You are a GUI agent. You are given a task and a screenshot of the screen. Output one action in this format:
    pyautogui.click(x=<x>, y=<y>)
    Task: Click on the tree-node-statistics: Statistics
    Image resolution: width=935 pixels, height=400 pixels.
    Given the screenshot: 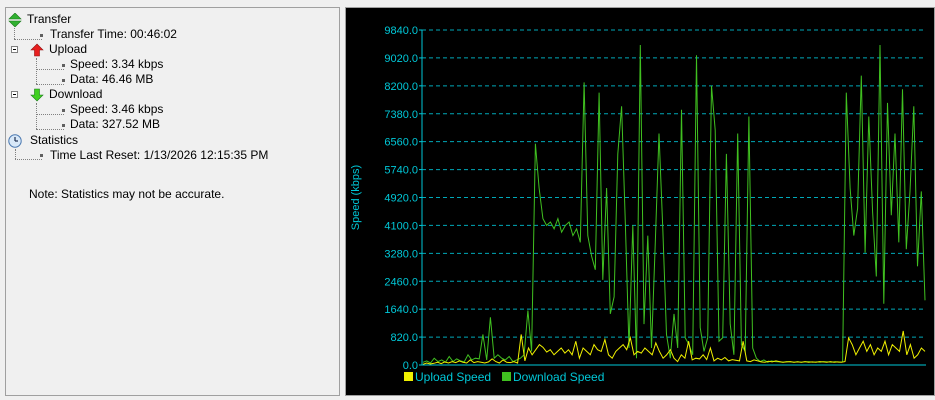 What is the action you would take?
    pyautogui.click(x=108, y=140)
    